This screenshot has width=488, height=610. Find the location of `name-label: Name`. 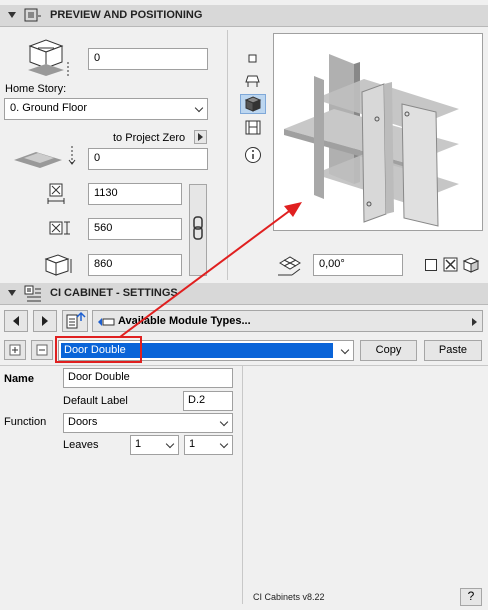

name-label: Name is located at coordinates (19, 379).